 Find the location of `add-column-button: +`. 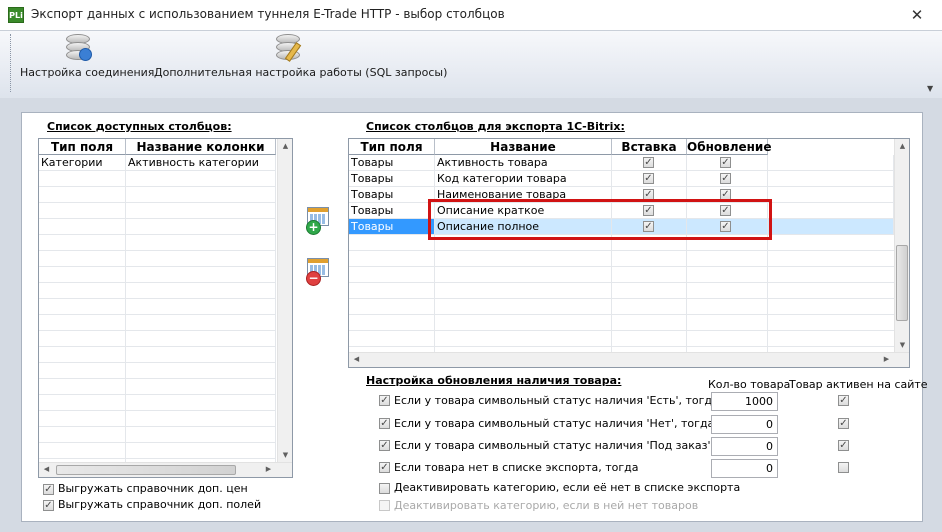

add-column-button: + is located at coordinates (319, 220).